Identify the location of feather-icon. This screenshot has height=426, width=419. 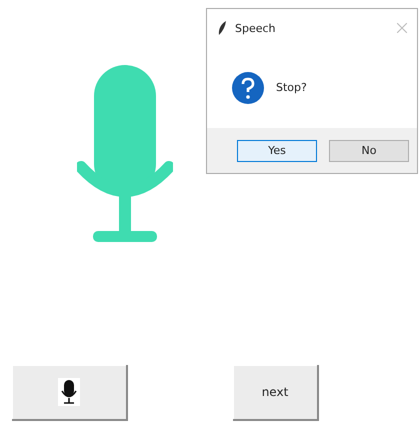
(222, 28).